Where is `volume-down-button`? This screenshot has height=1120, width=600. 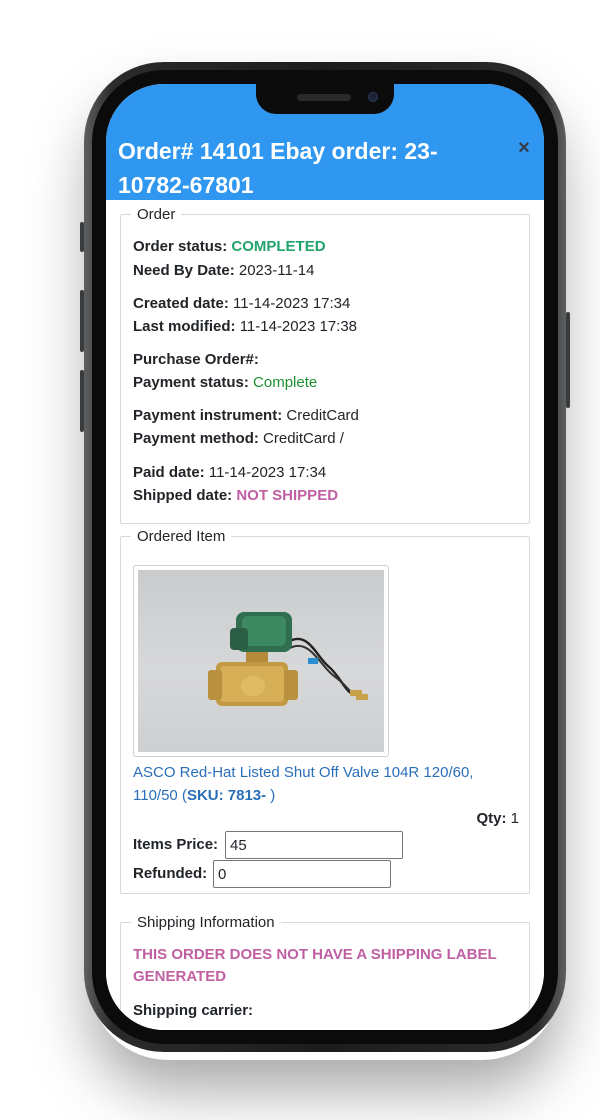 volume-down-button is located at coordinates (82, 401).